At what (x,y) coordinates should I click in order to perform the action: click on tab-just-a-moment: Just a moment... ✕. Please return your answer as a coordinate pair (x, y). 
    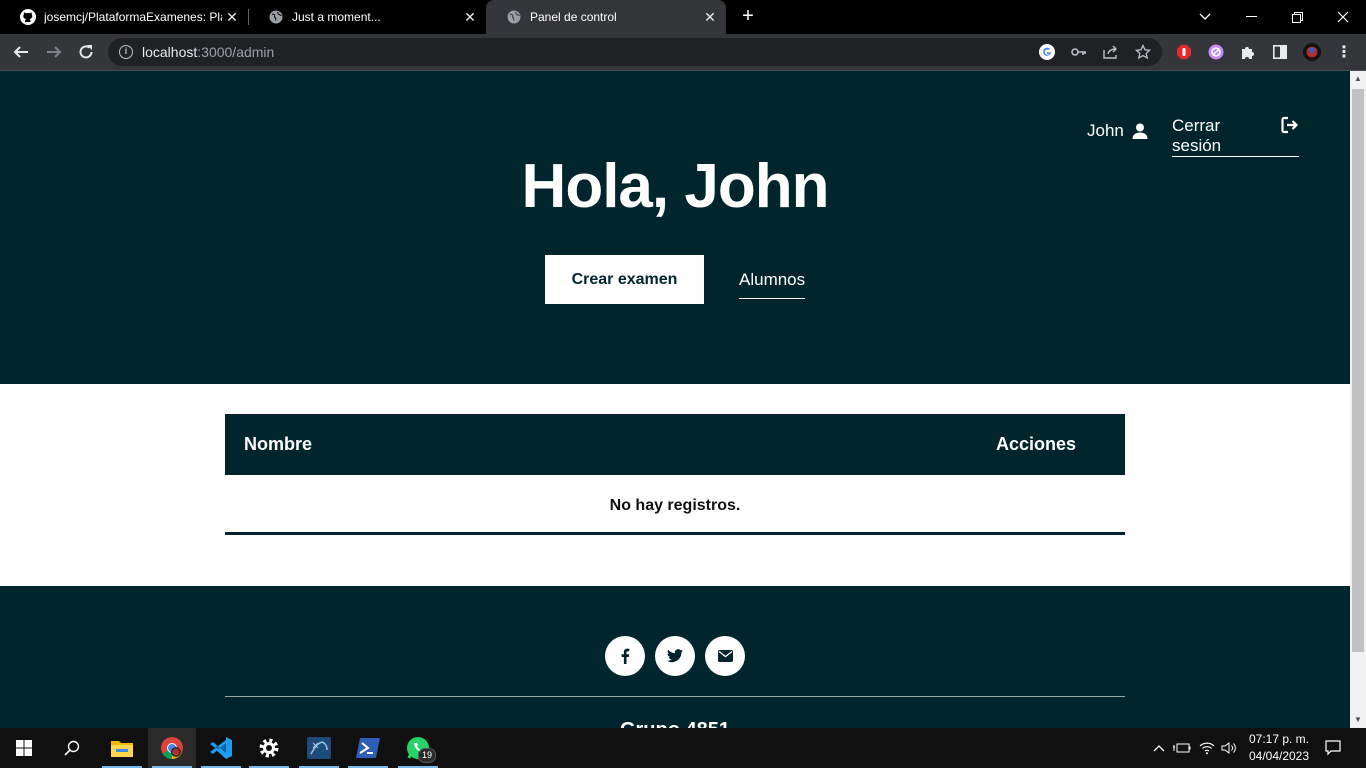
    Looking at the image, I should click on (367, 17).